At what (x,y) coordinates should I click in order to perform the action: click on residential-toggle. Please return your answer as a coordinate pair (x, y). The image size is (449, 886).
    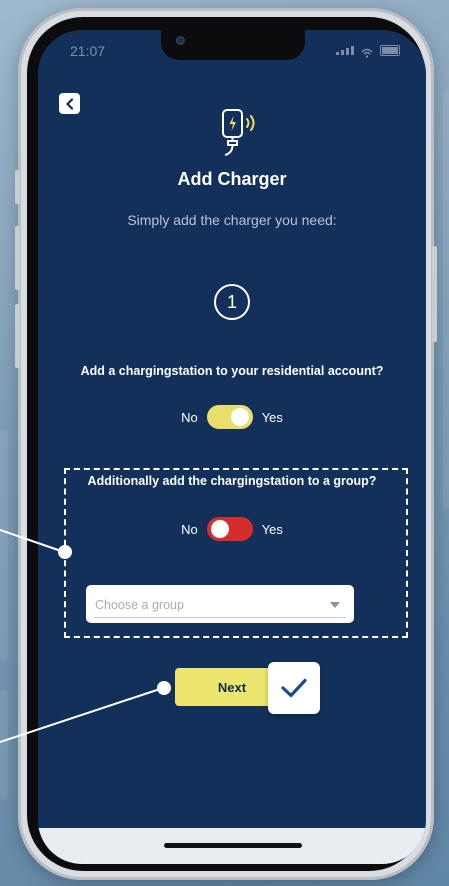
    Looking at the image, I should click on (229, 417).